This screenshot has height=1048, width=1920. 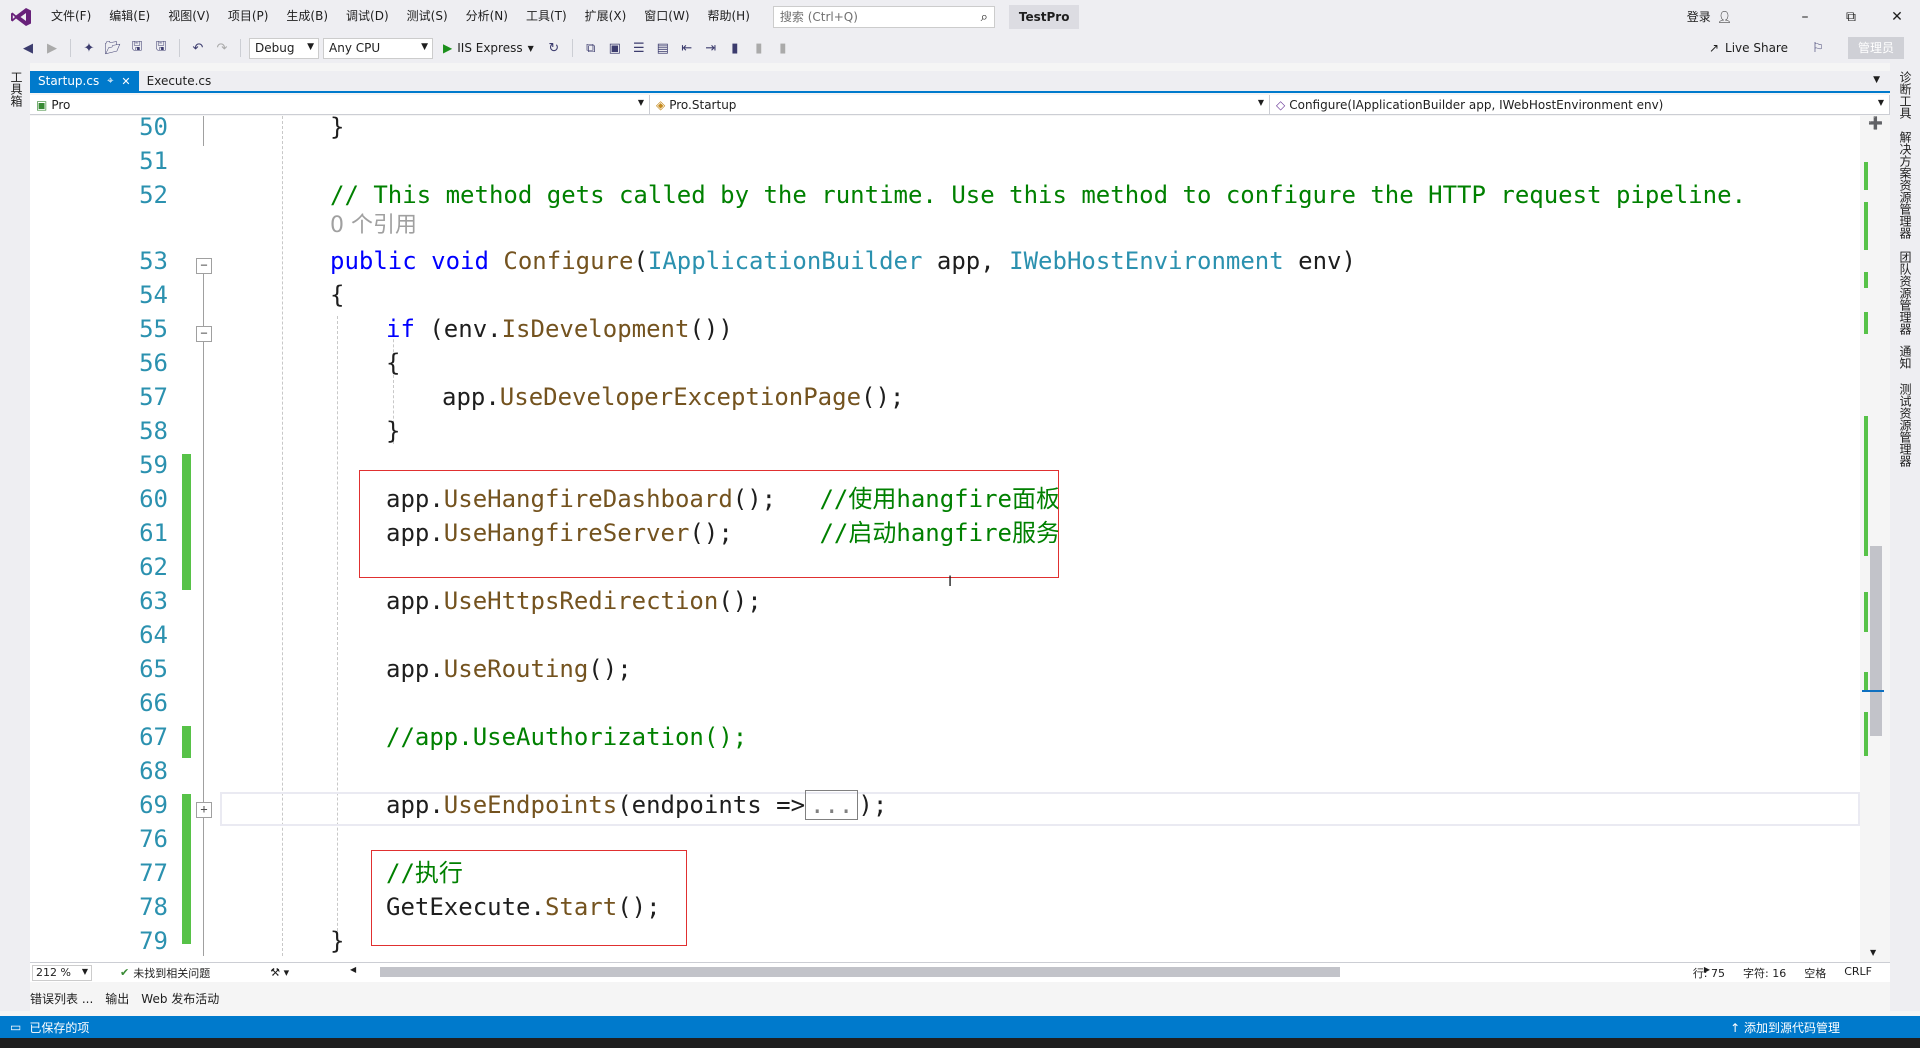 I want to click on feedback-icon: ⚐, so click(x=1818, y=48).